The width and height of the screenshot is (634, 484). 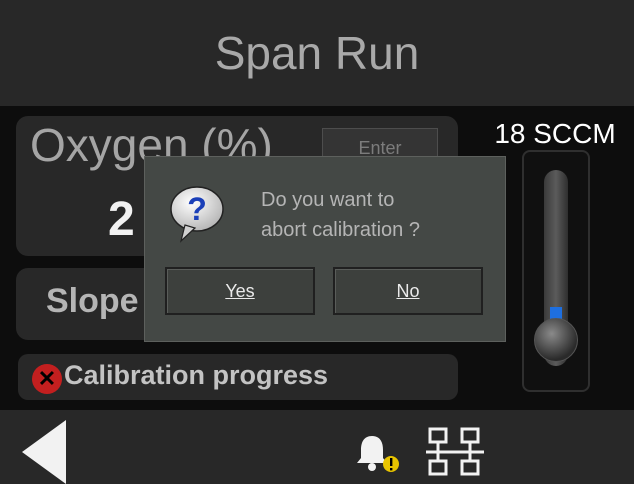 What do you see at coordinates (47, 379) in the screenshot?
I see `error-icon: ✕` at bounding box center [47, 379].